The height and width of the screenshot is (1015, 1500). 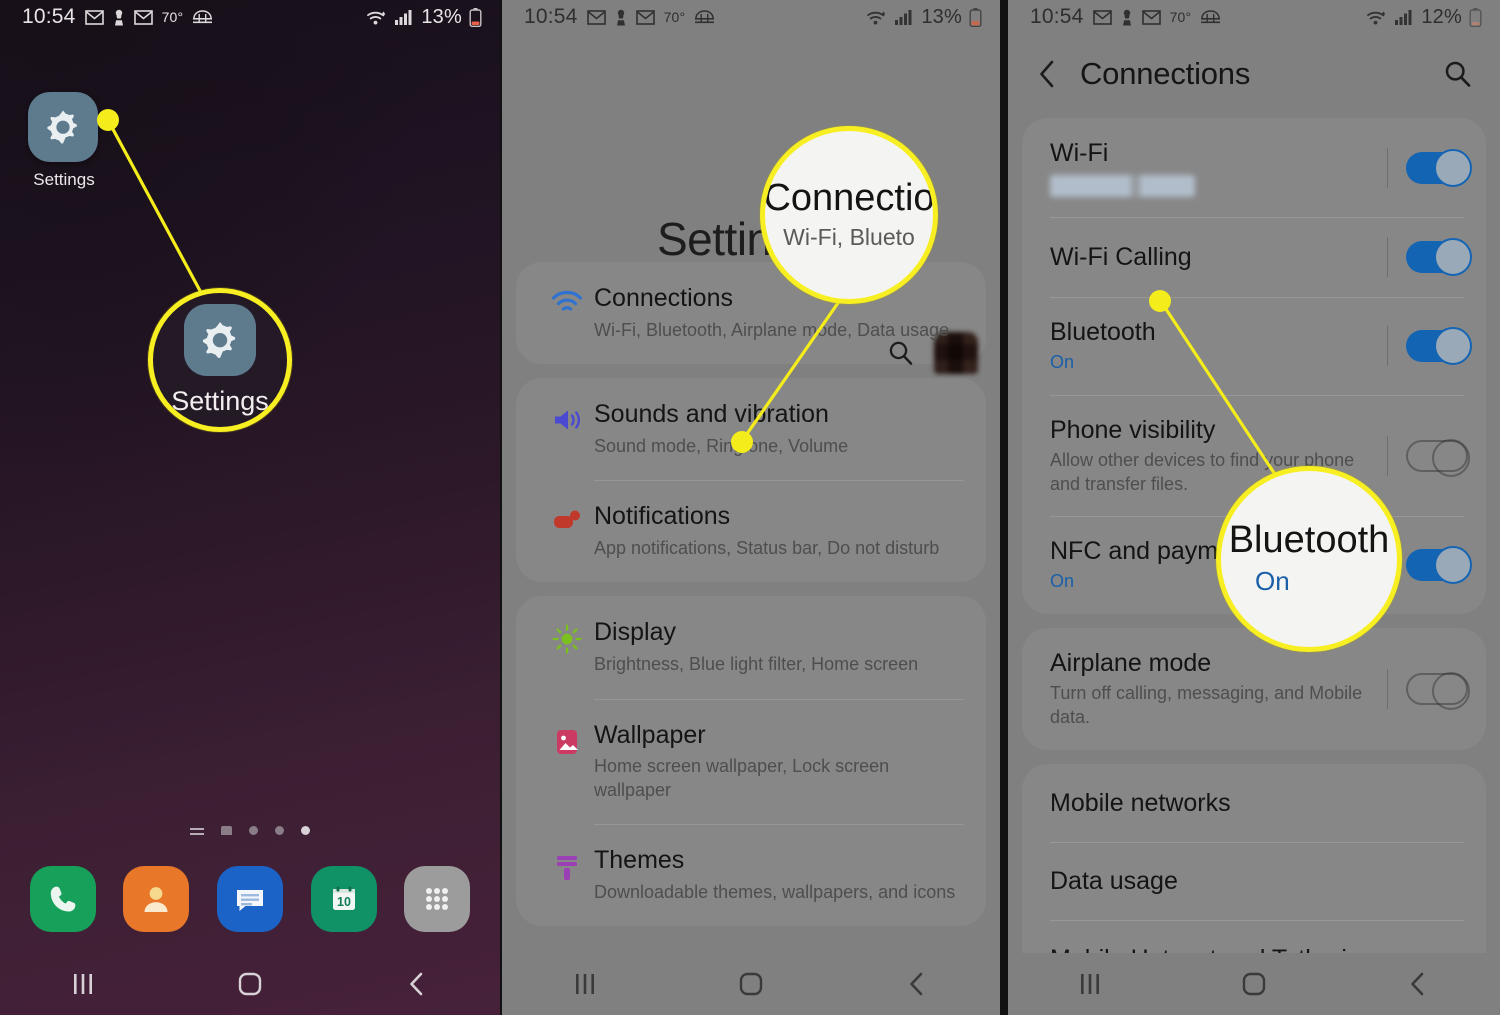 I want to click on page-menu-icon, so click(x=197, y=830).